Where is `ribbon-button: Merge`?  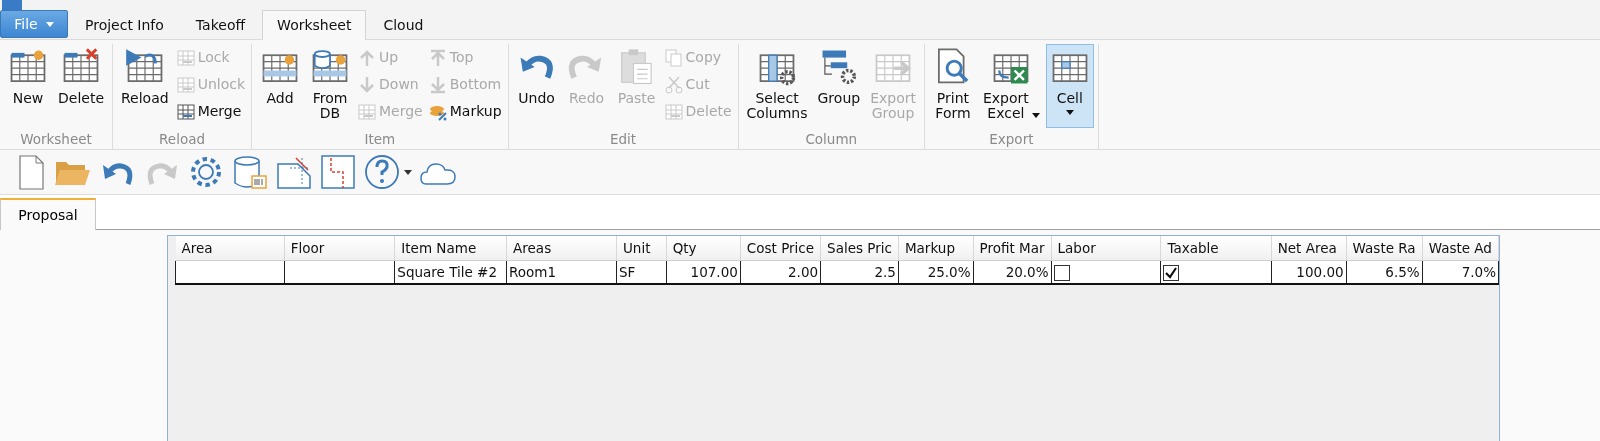
ribbon-button: Merge is located at coordinates (211, 111).